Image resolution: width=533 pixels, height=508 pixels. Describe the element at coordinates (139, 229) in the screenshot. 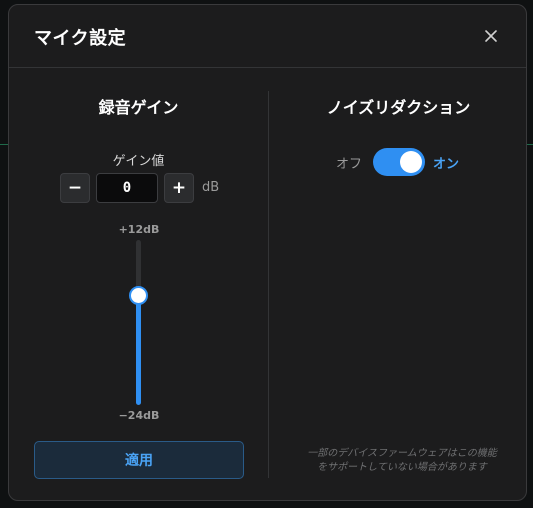

I see `slider-max-label: +12dB` at that location.